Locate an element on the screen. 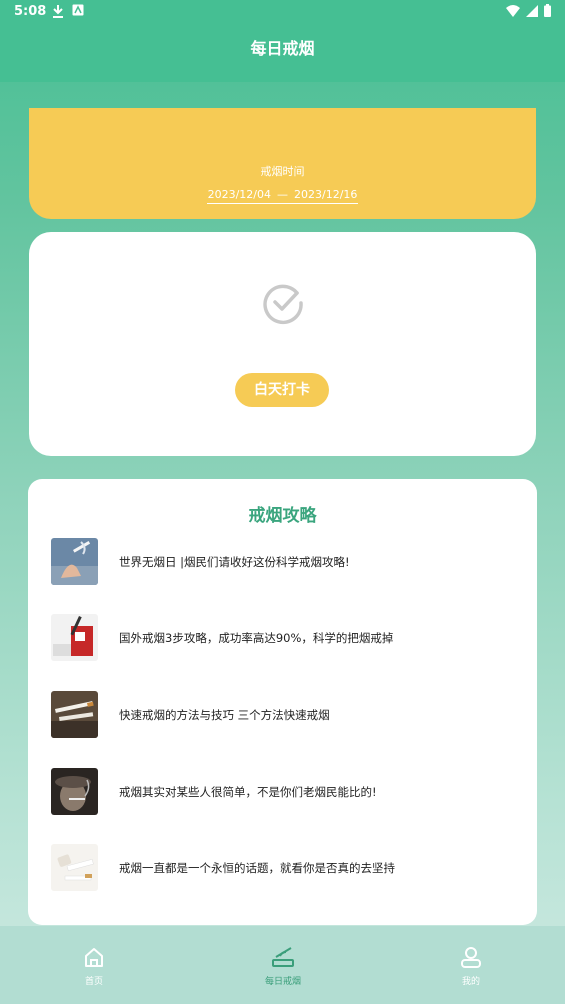  article-title: 戒烟其实对某些人很简单，不是你们老烟民能比的! is located at coordinates (248, 792).